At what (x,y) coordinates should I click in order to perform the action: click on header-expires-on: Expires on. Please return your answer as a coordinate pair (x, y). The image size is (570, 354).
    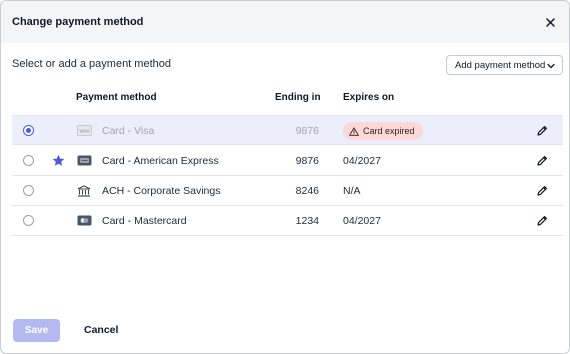
    Looking at the image, I should click on (369, 97).